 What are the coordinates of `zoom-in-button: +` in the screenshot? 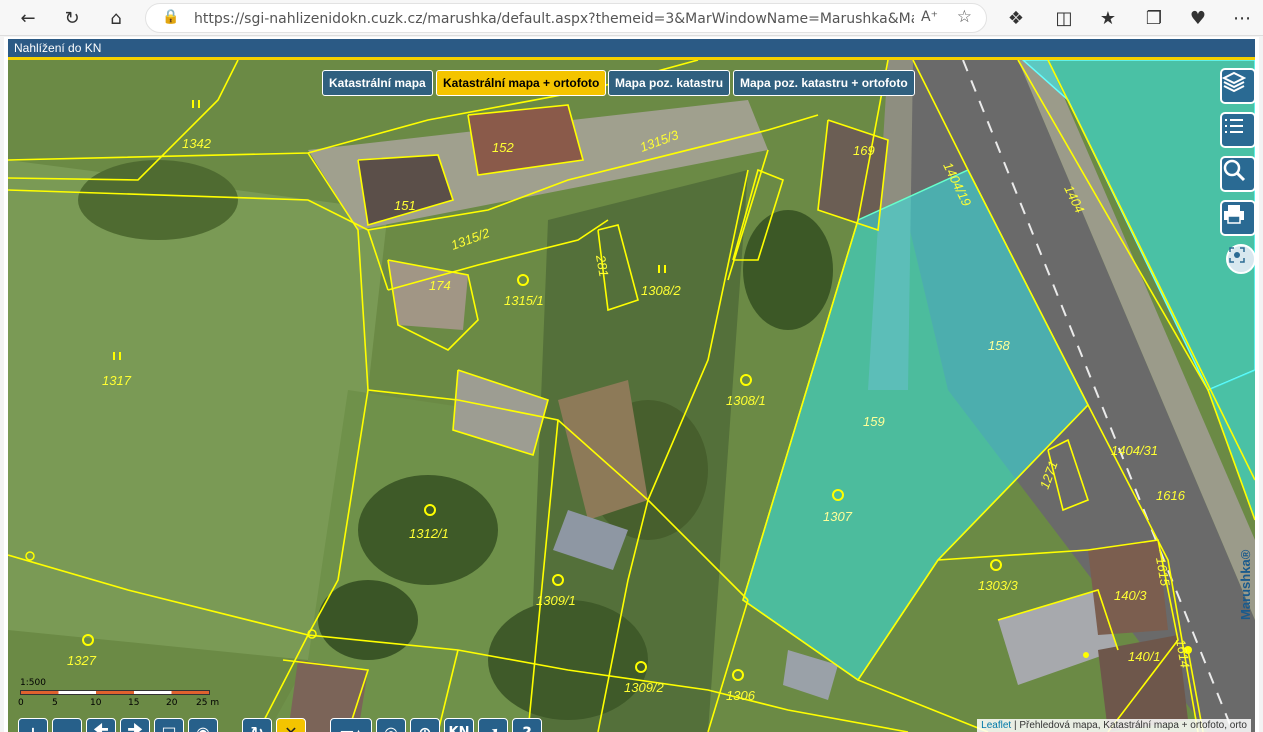 It's located at (33, 725).